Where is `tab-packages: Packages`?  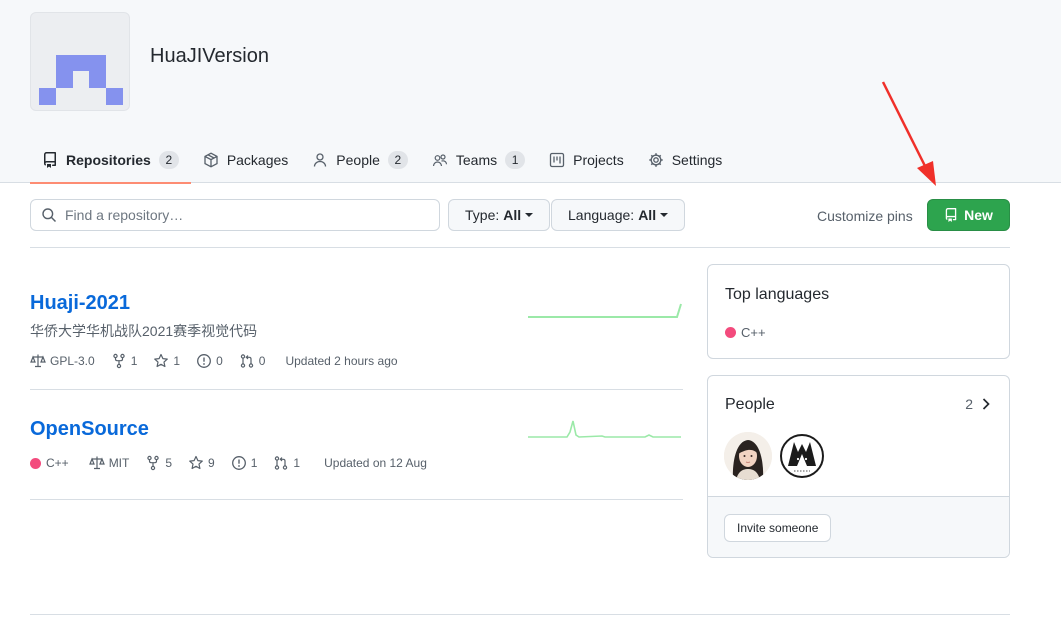
tab-packages: Packages is located at coordinates (245, 159).